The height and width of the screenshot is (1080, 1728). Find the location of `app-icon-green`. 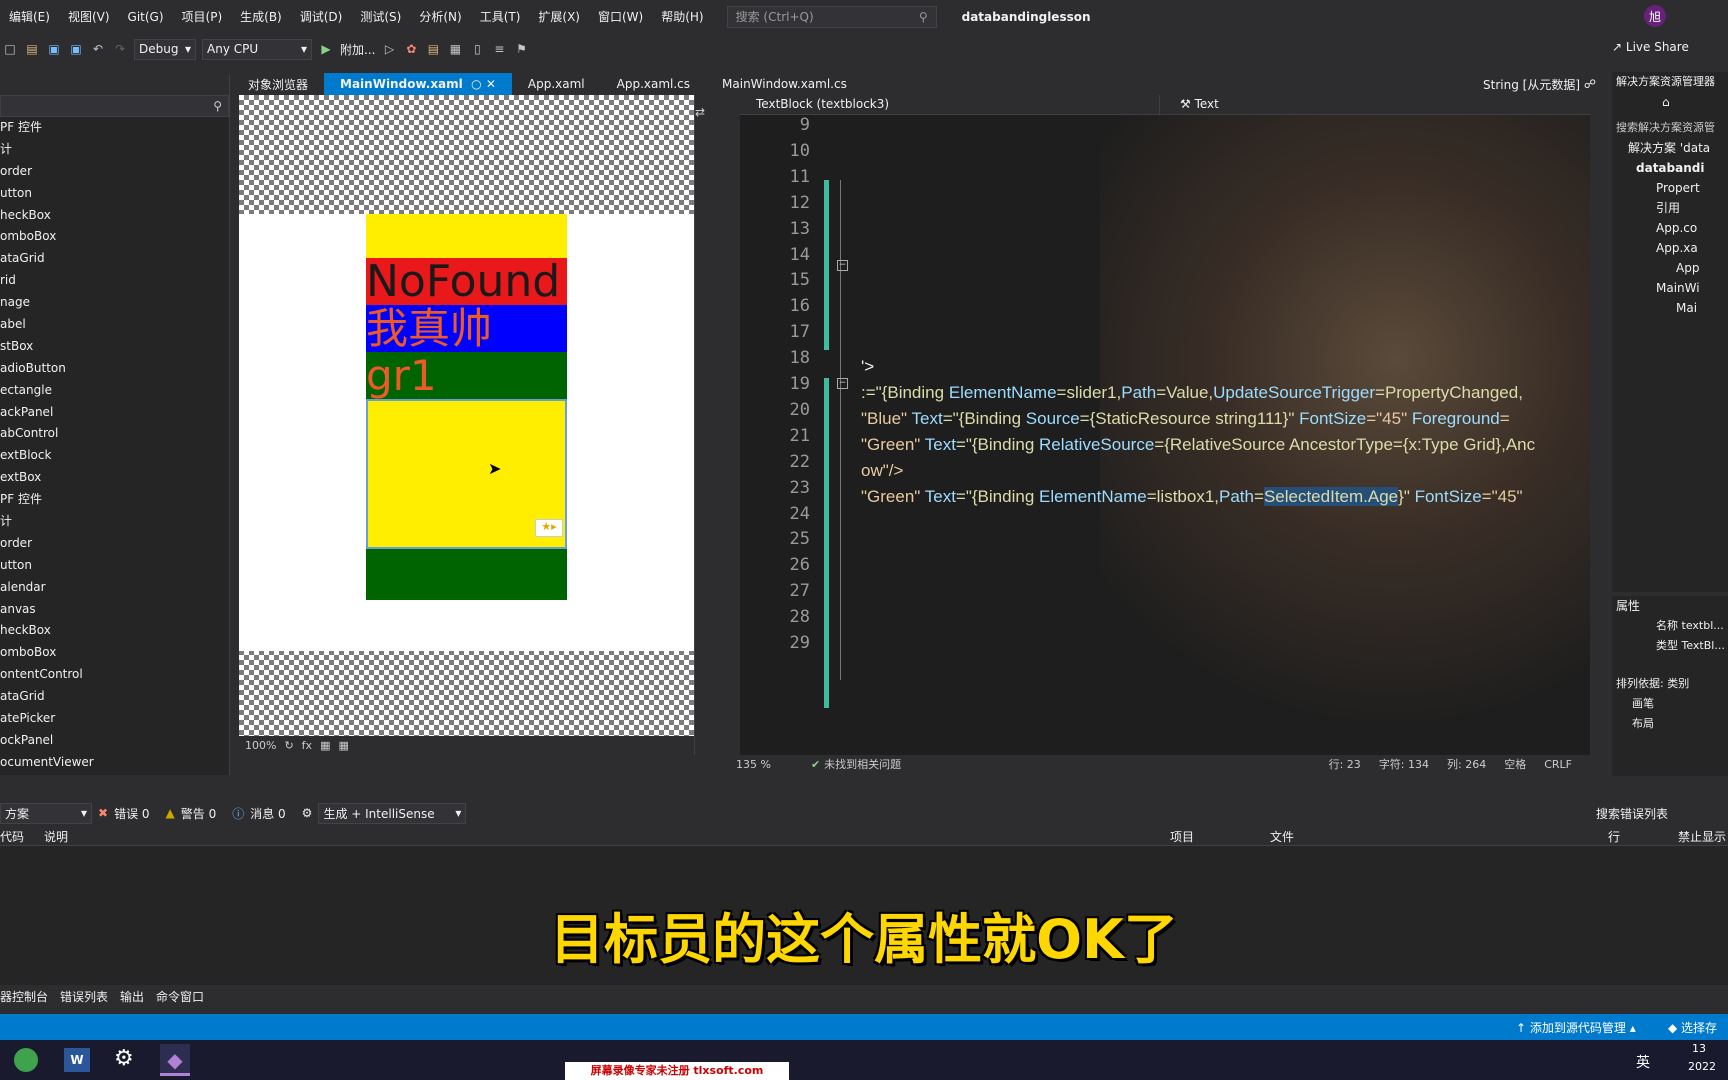

app-icon-green is located at coordinates (26, 1060).